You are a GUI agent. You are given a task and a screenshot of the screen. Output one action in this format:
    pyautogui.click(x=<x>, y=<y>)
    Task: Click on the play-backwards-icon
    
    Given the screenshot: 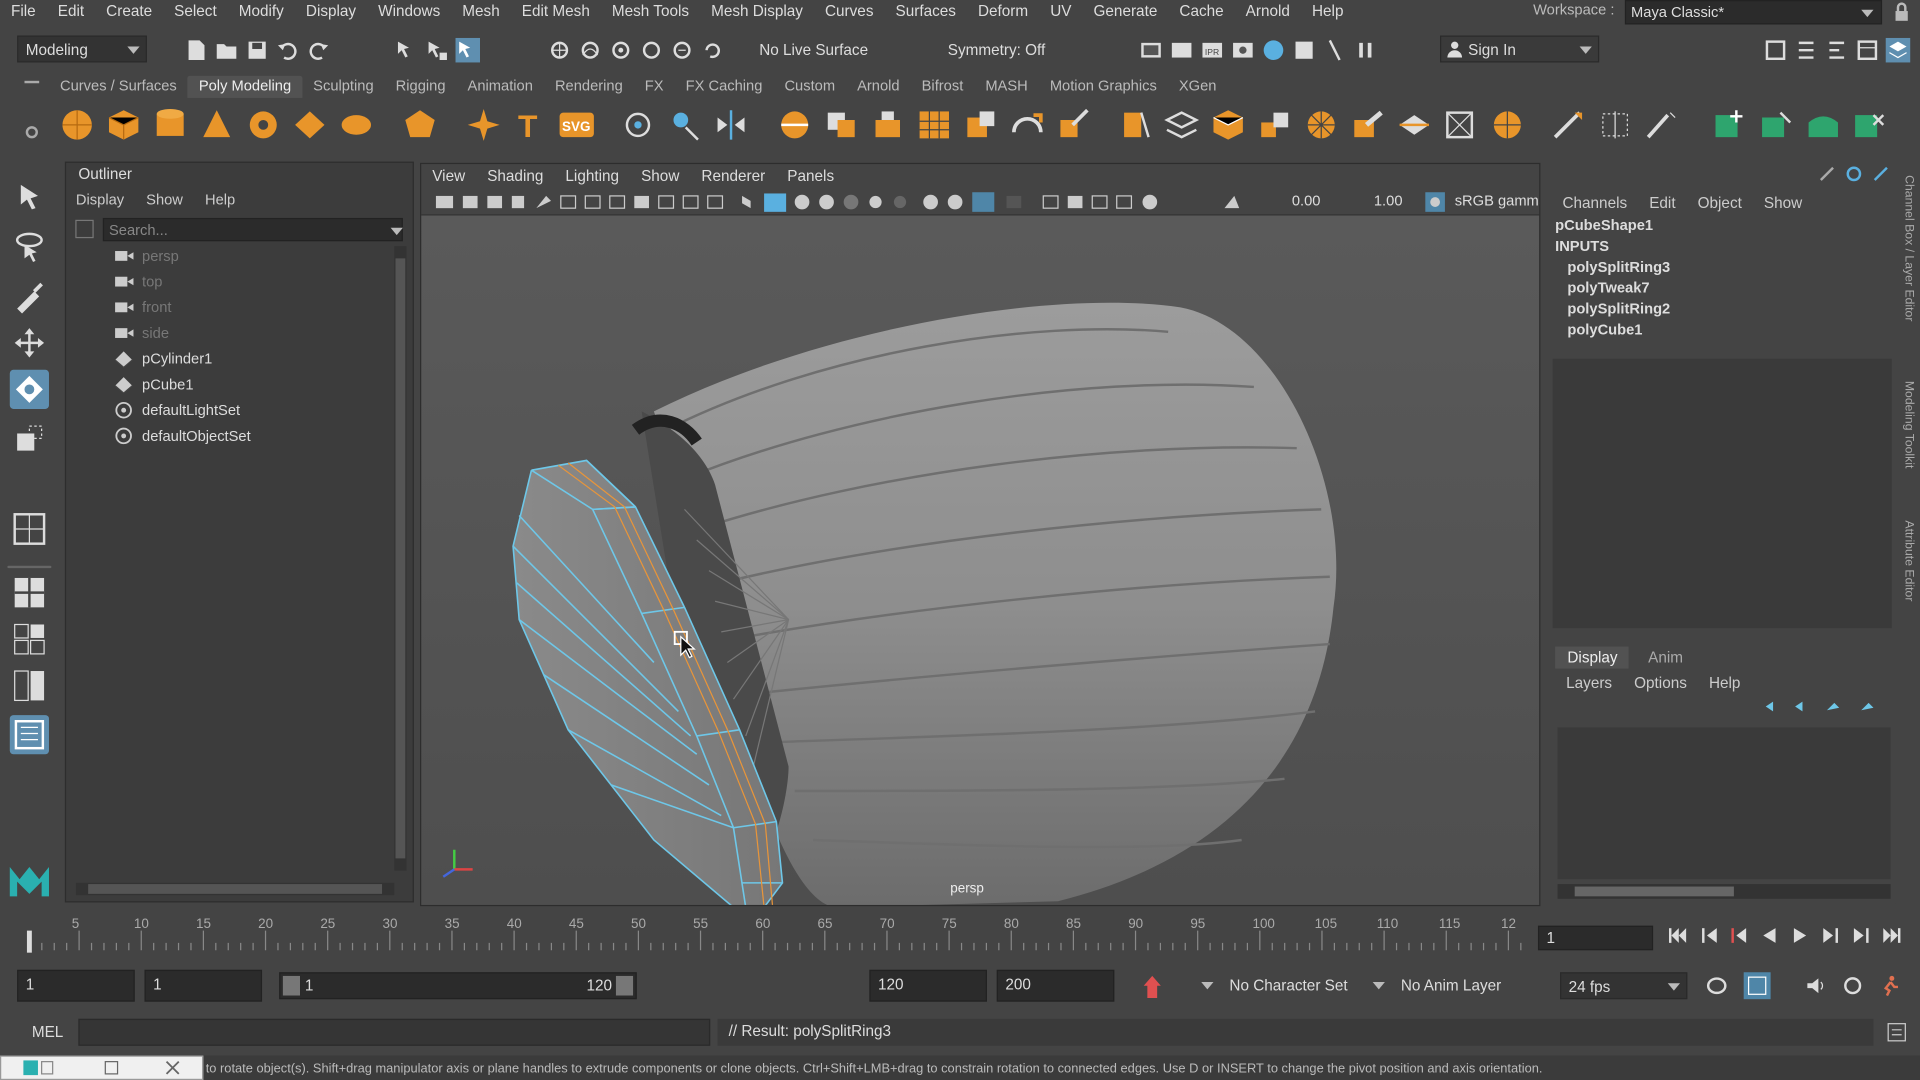 What is the action you would take?
    pyautogui.click(x=1770, y=936)
    